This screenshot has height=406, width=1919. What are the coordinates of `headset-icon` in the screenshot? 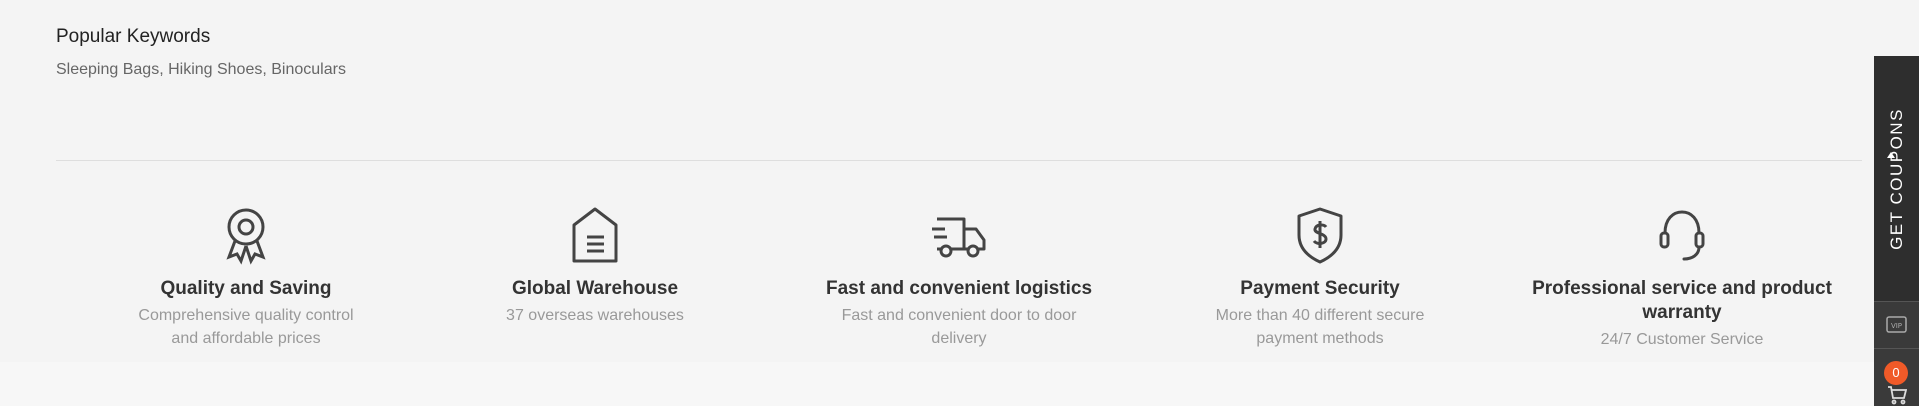 It's located at (1682, 235).